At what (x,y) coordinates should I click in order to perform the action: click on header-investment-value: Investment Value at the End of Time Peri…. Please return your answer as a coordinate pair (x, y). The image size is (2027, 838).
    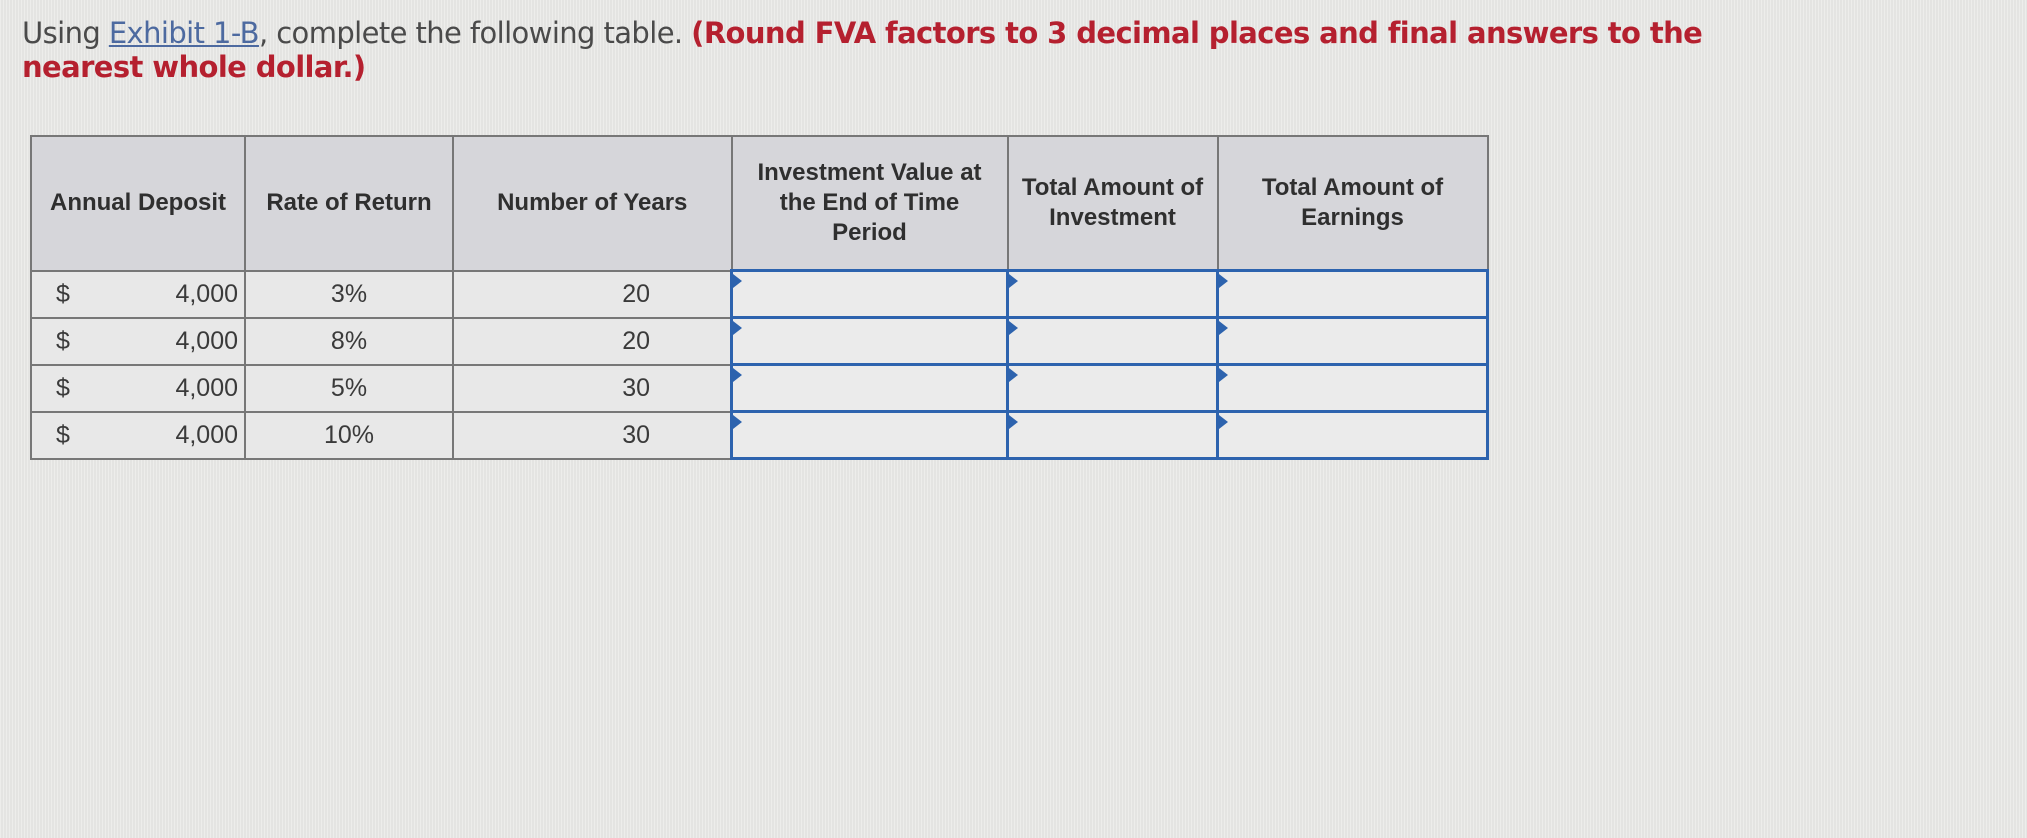
    Looking at the image, I should click on (869, 203).